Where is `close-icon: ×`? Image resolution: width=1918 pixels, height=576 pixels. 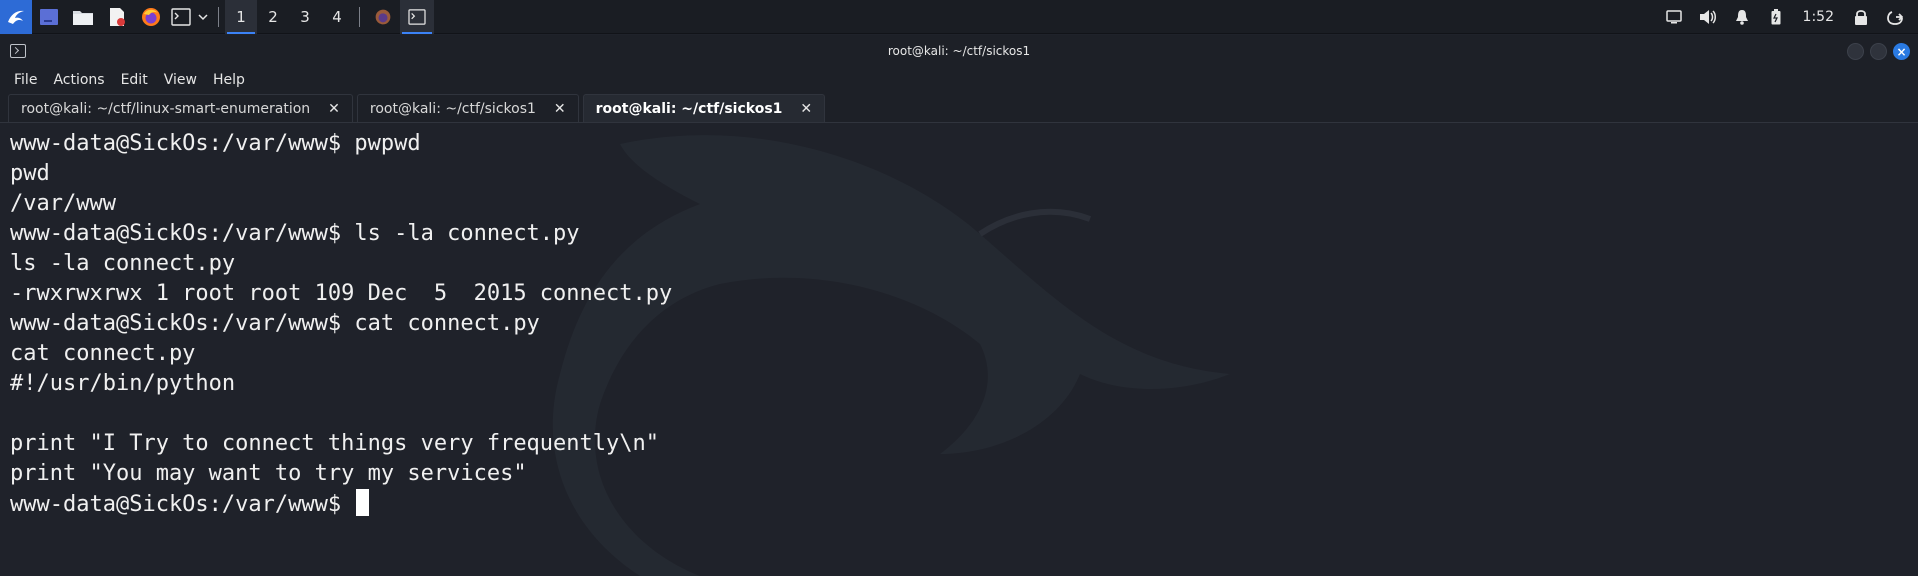 close-icon: × is located at coordinates (1901, 51).